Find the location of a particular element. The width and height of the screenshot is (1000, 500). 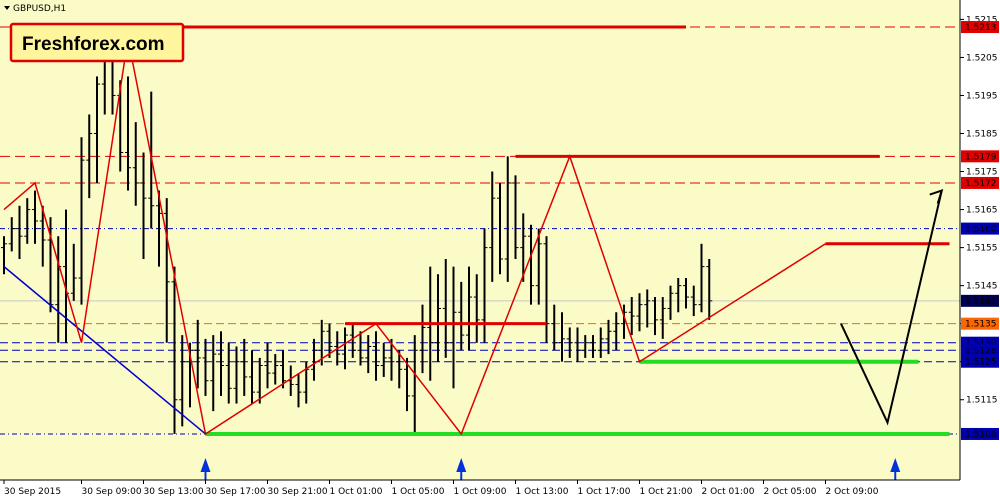

time-tick-label: 2 Oct 01:00 is located at coordinates (728, 492).